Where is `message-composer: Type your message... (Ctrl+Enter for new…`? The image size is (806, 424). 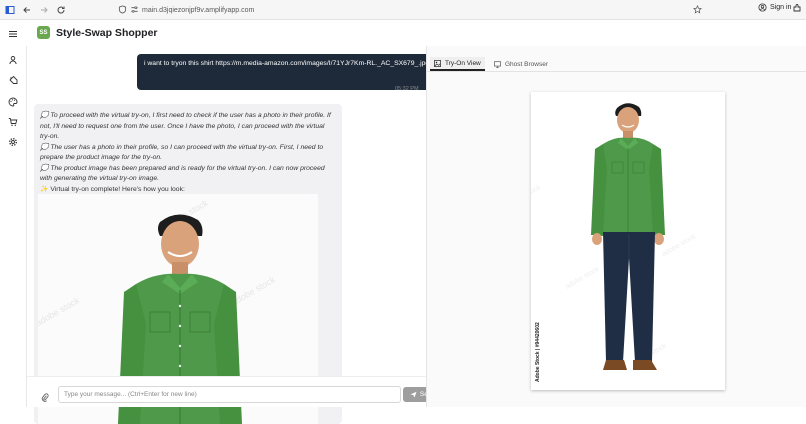 message-composer: Type your message... (Ctrl+Enter for new… is located at coordinates (234, 391).